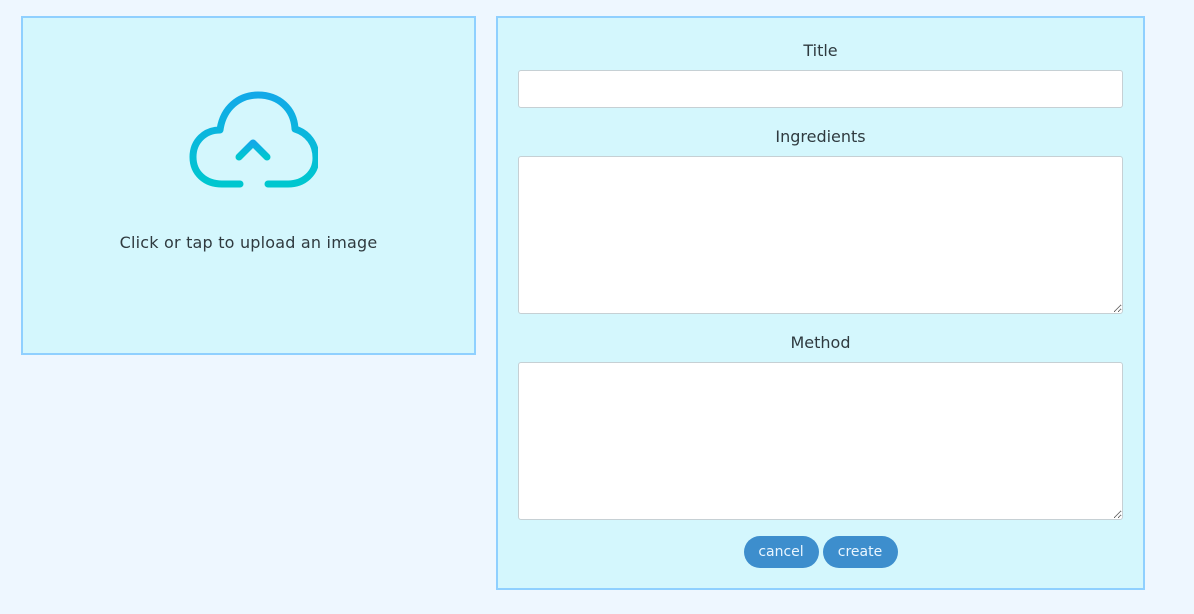  Describe the element at coordinates (820, 235) in the screenshot. I see `ingredients-textarea` at that location.